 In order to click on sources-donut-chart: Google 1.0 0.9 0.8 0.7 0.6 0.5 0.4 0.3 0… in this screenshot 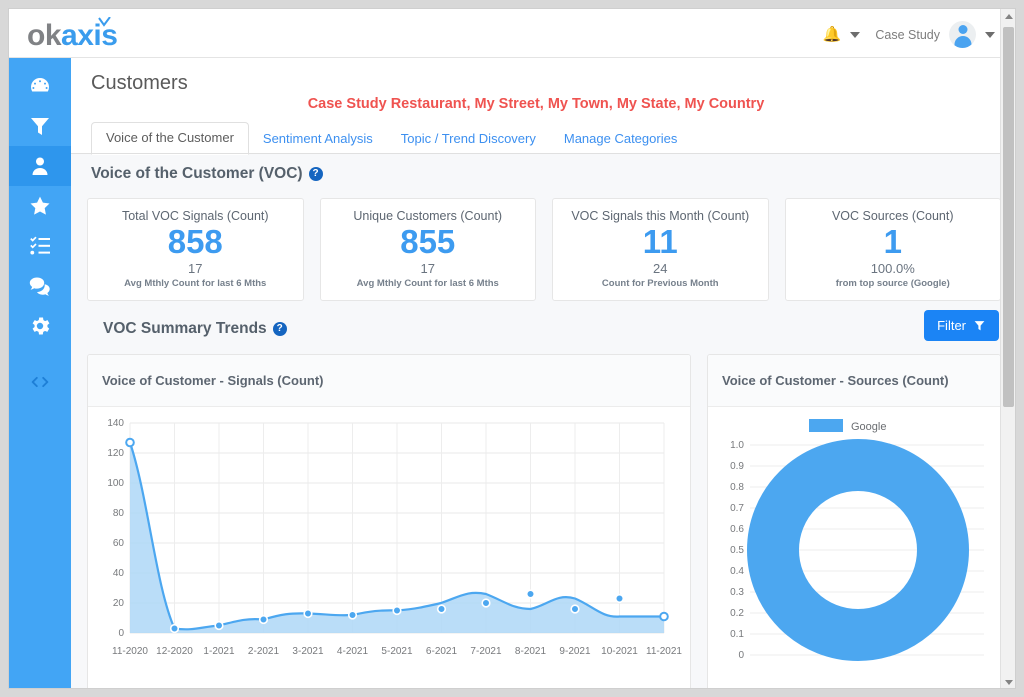, I will do `click(854, 548)`.